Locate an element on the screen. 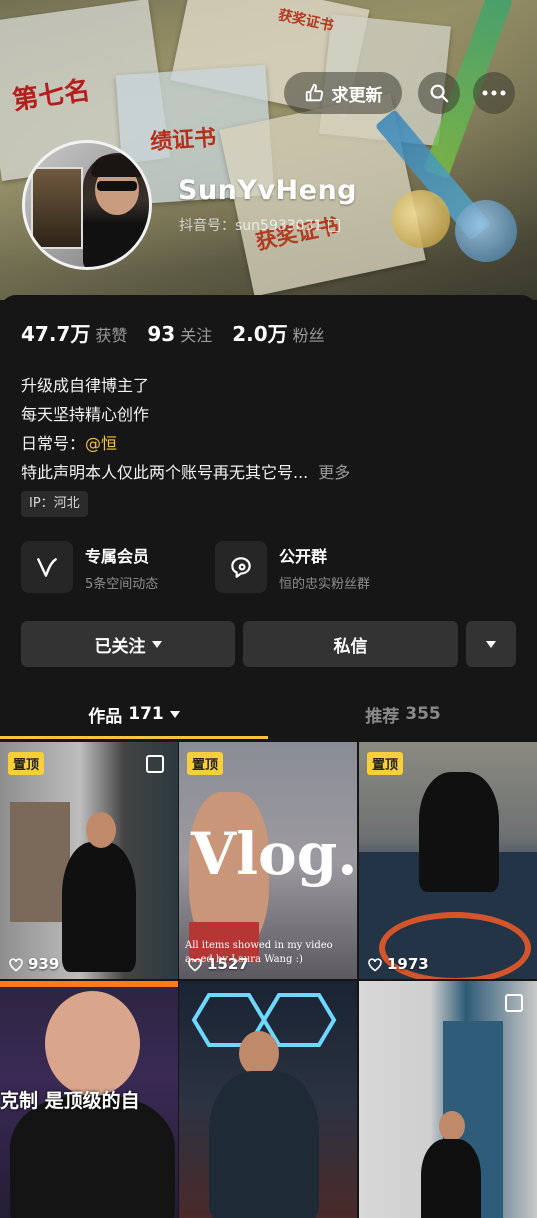  content-tabs: 作品 171 推荐 355 is located at coordinates (268, 715).